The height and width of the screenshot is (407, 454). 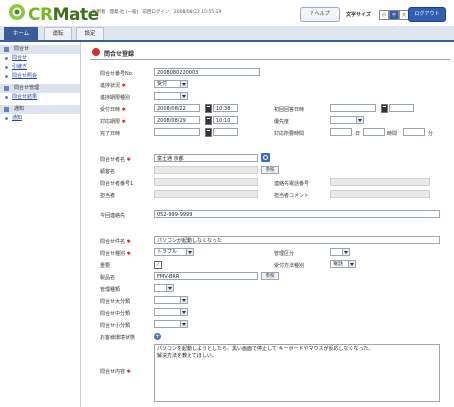 What do you see at coordinates (171, 96) in the screenshot?
I see `deadline-type-select` at bounding box center [171, 96].